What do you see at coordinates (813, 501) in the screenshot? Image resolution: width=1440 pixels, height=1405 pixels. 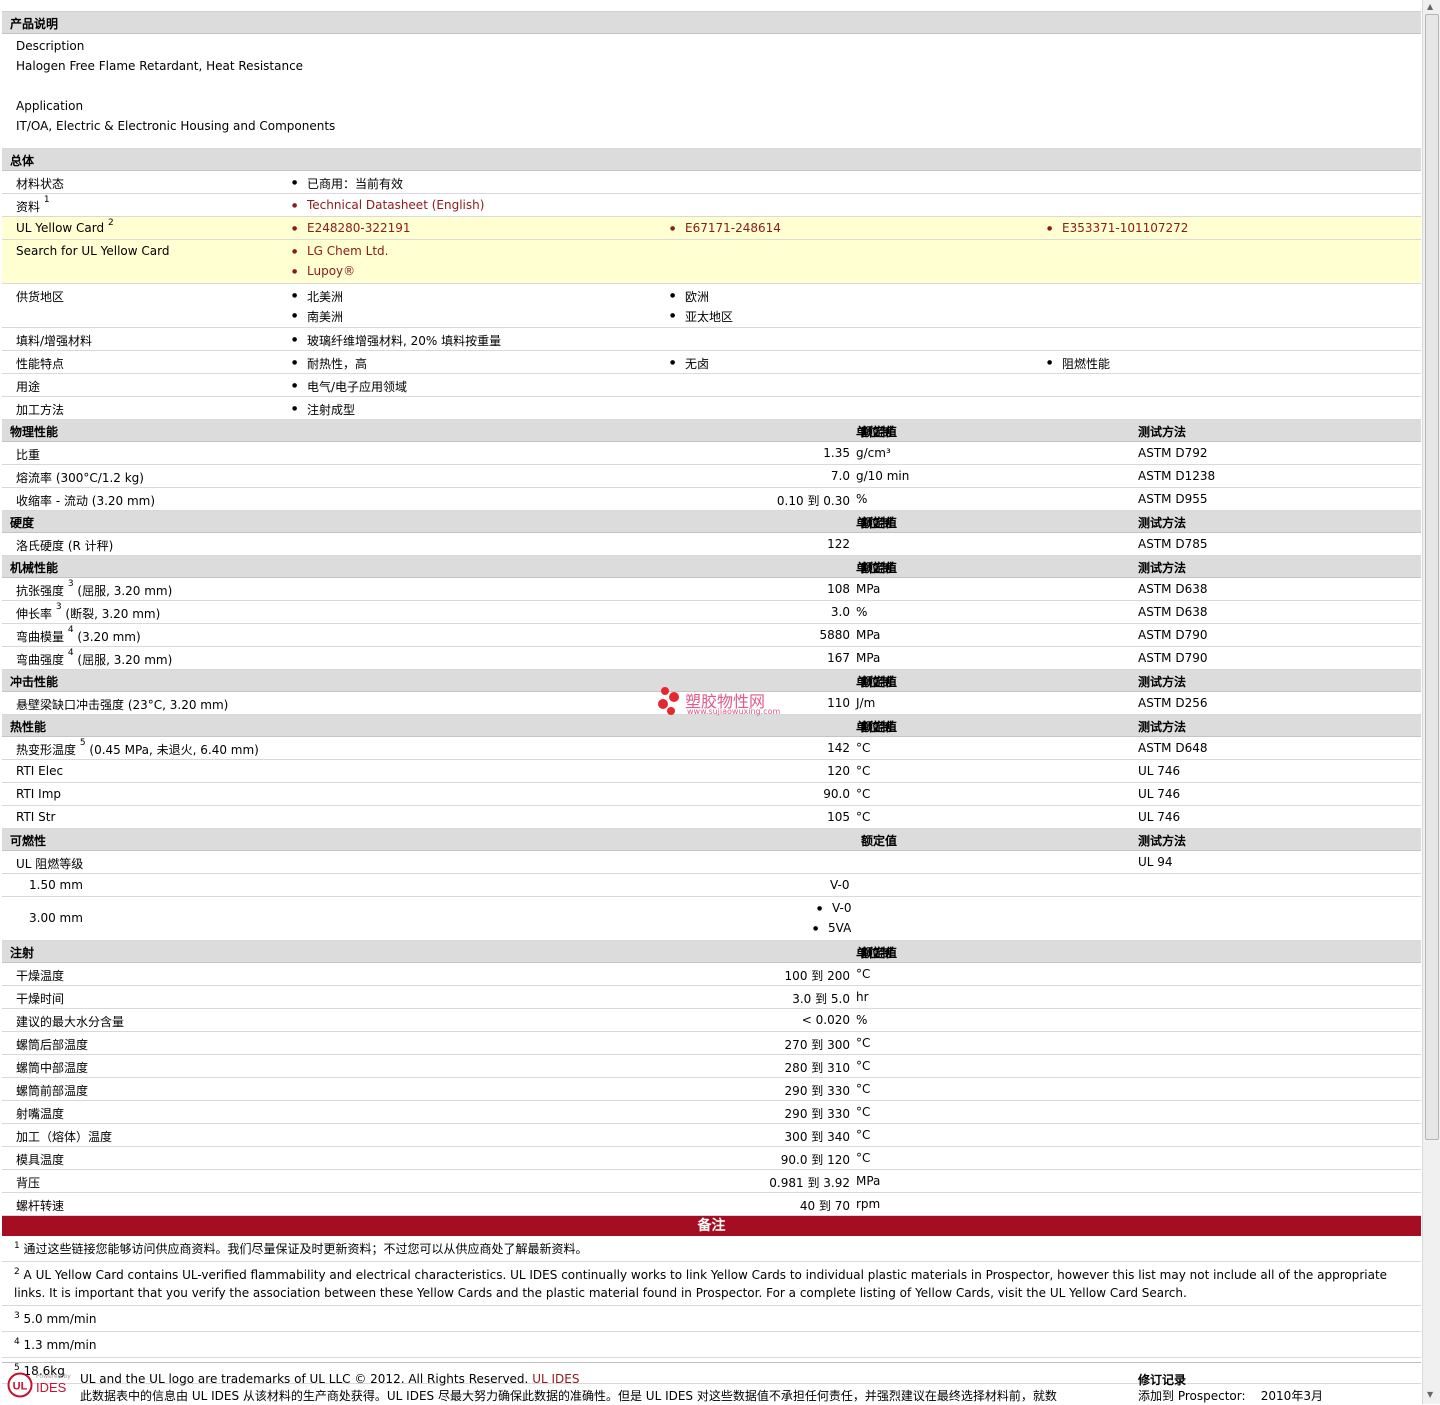 I see `row-value: 0.10 到 0.30` at bounding box center [813, 501].